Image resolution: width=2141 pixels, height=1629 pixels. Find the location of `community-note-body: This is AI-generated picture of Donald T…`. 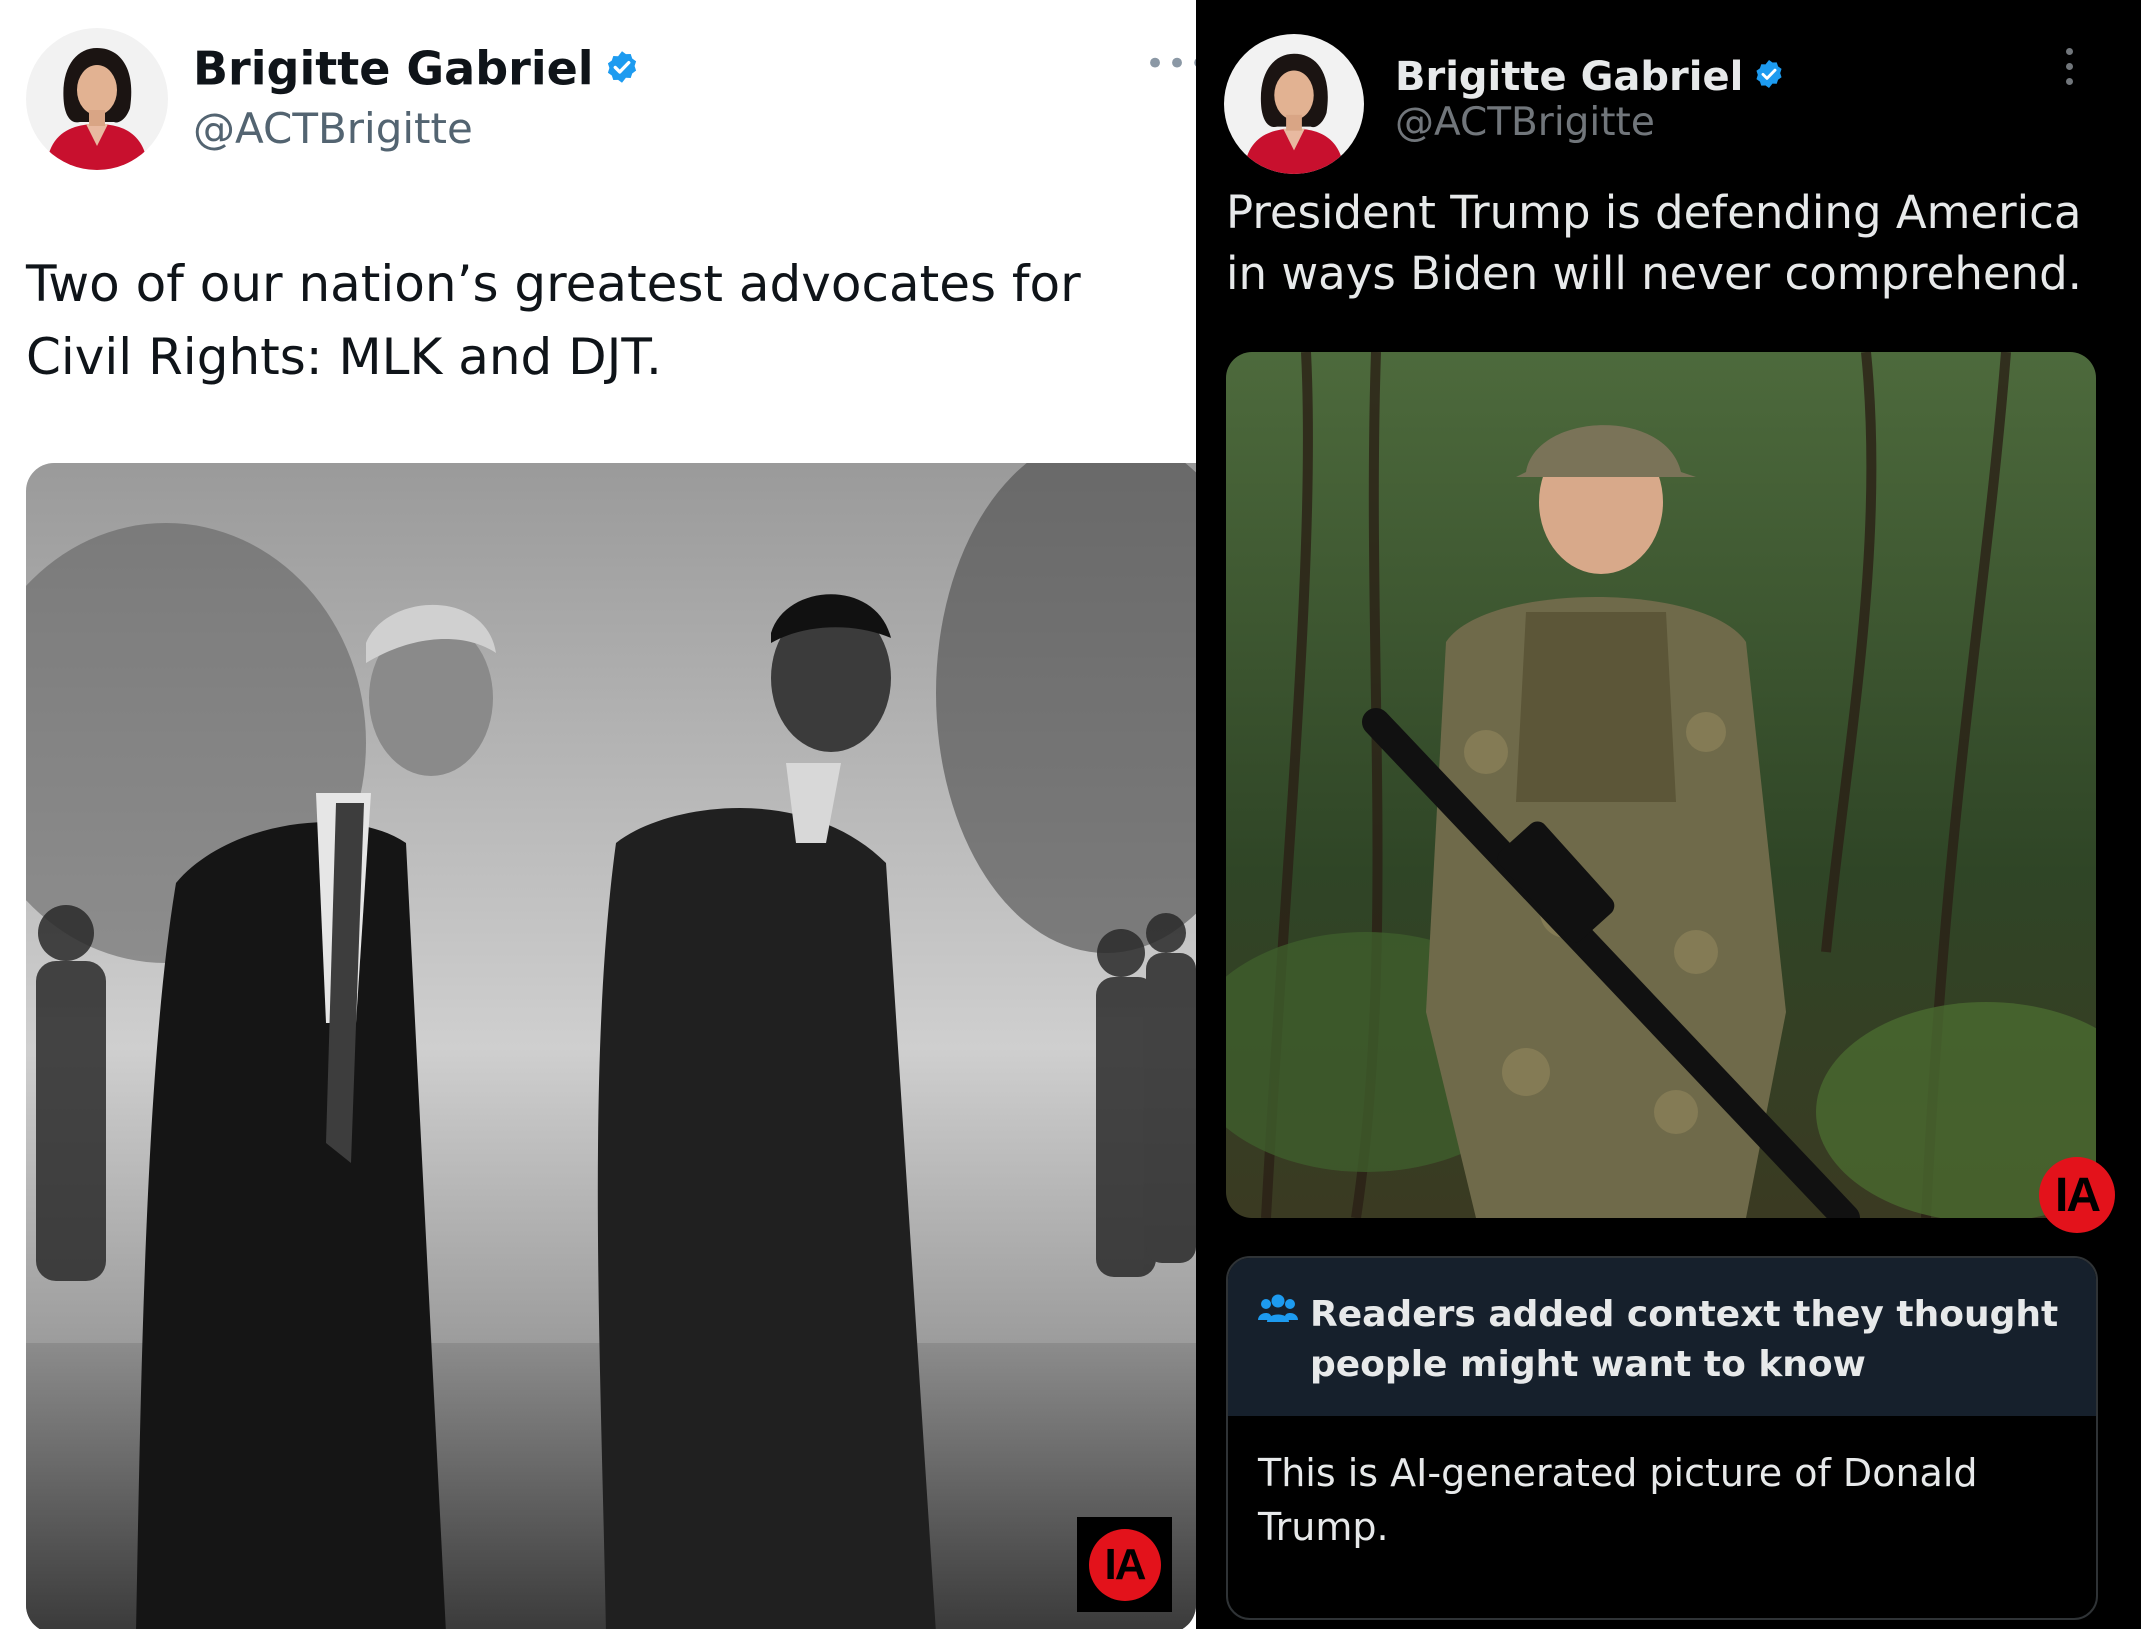

community-note-body: This is AI-generated picture of Donald T… is located at coordinates (1618, 1500).